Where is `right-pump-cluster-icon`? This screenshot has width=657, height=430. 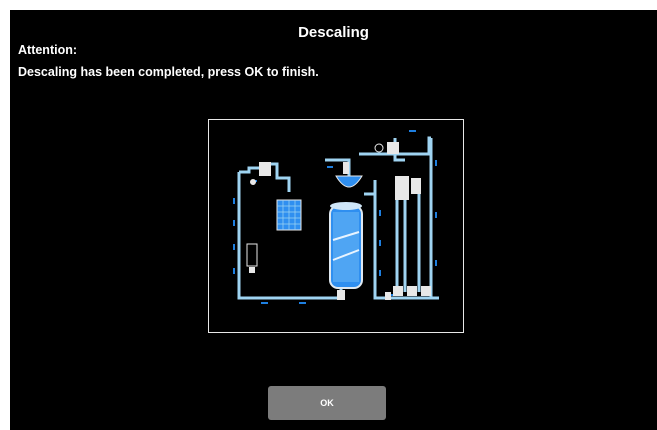
right-pump-cluster-icon is located at coordinates (412, 236).